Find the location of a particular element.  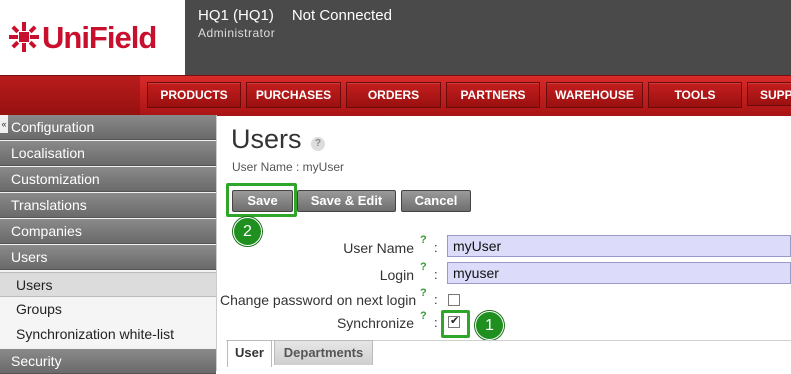

brand-logo-icon is located at coordinates (24, 37).